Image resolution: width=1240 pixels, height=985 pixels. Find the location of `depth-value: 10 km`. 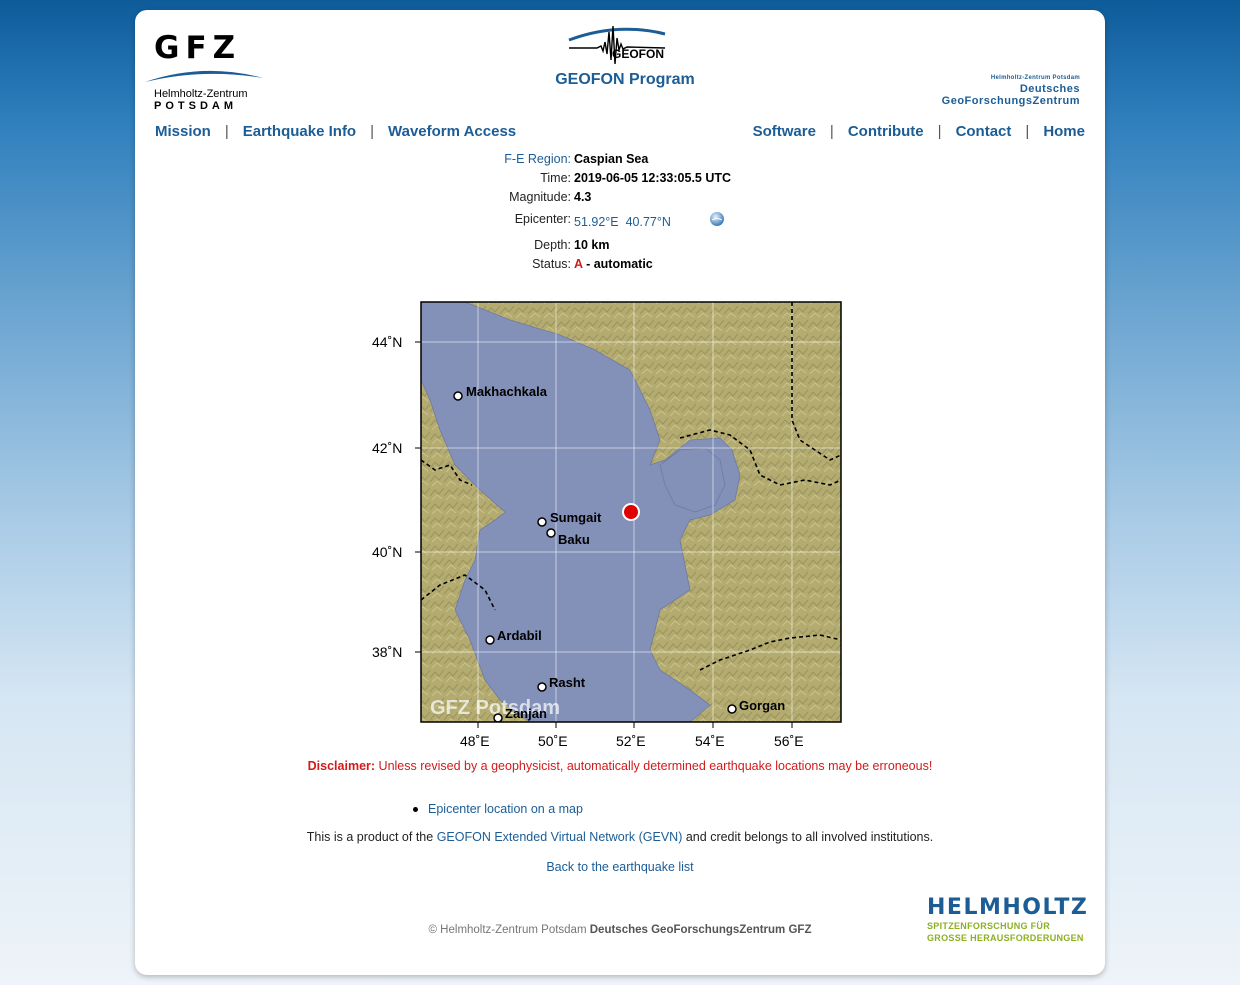

depth-value: 10 km is located at coordinates (592, 245).